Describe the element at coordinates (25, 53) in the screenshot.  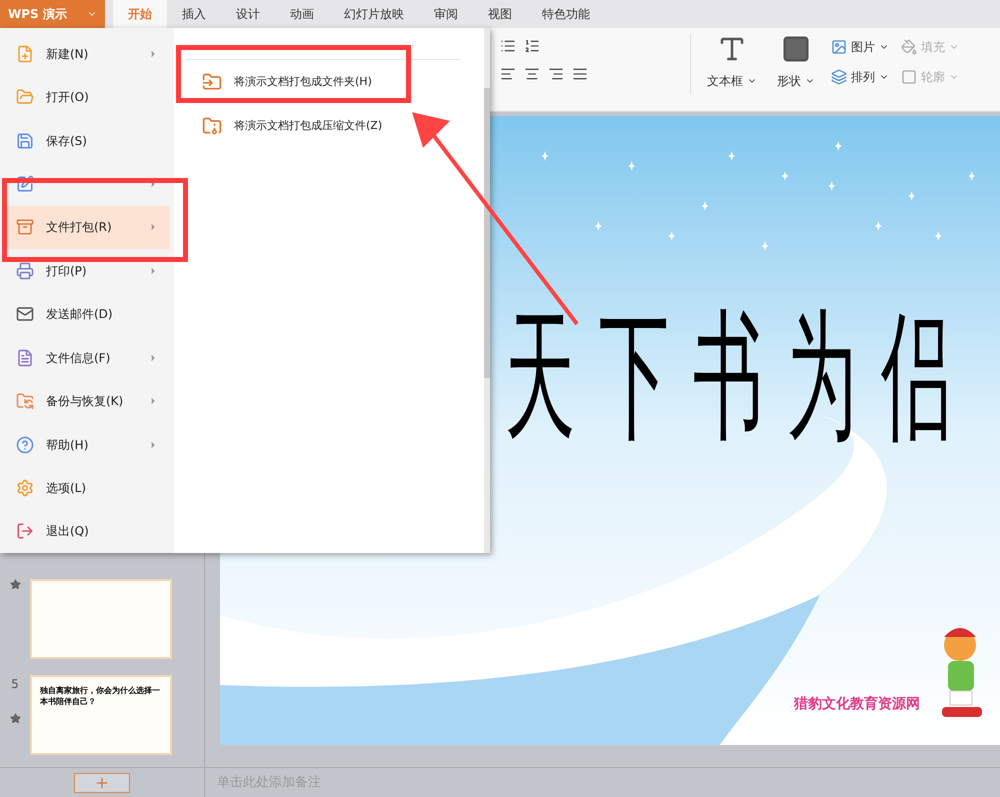
I see `new-file-icon` at that location.